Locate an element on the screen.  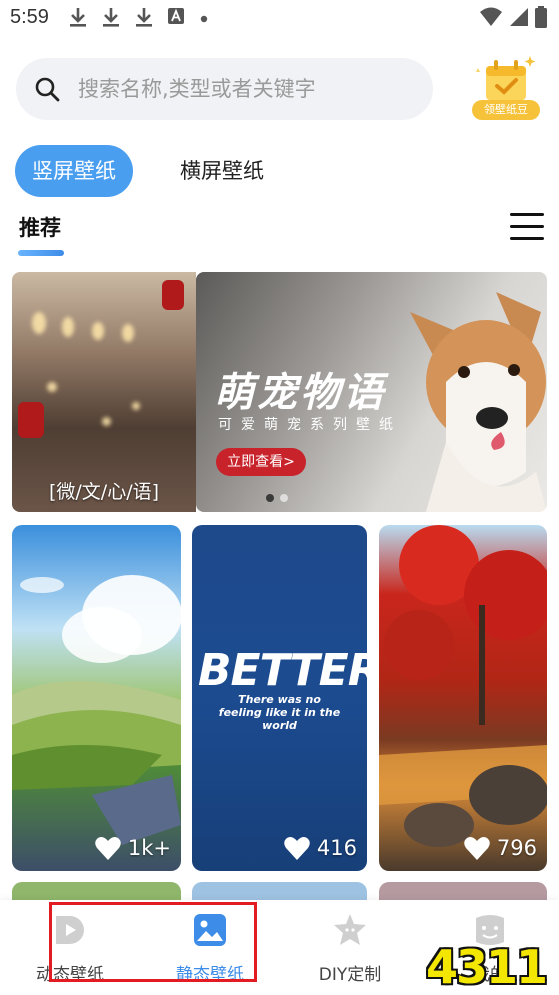
search-icon is located at coordinates (47, 91).